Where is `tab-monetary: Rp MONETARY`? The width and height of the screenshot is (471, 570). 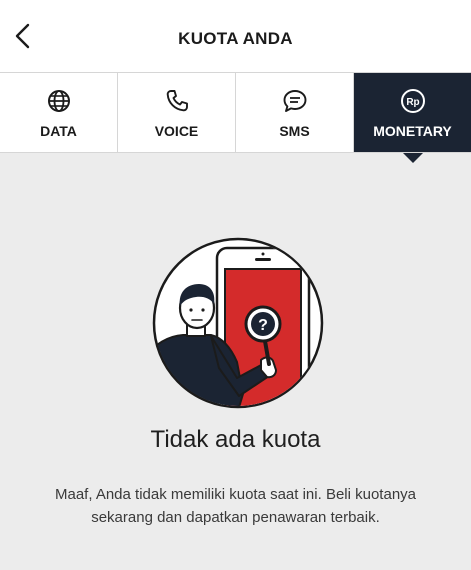 tab-monetary: Rp MONETARY is located at coordinates (412, 118).